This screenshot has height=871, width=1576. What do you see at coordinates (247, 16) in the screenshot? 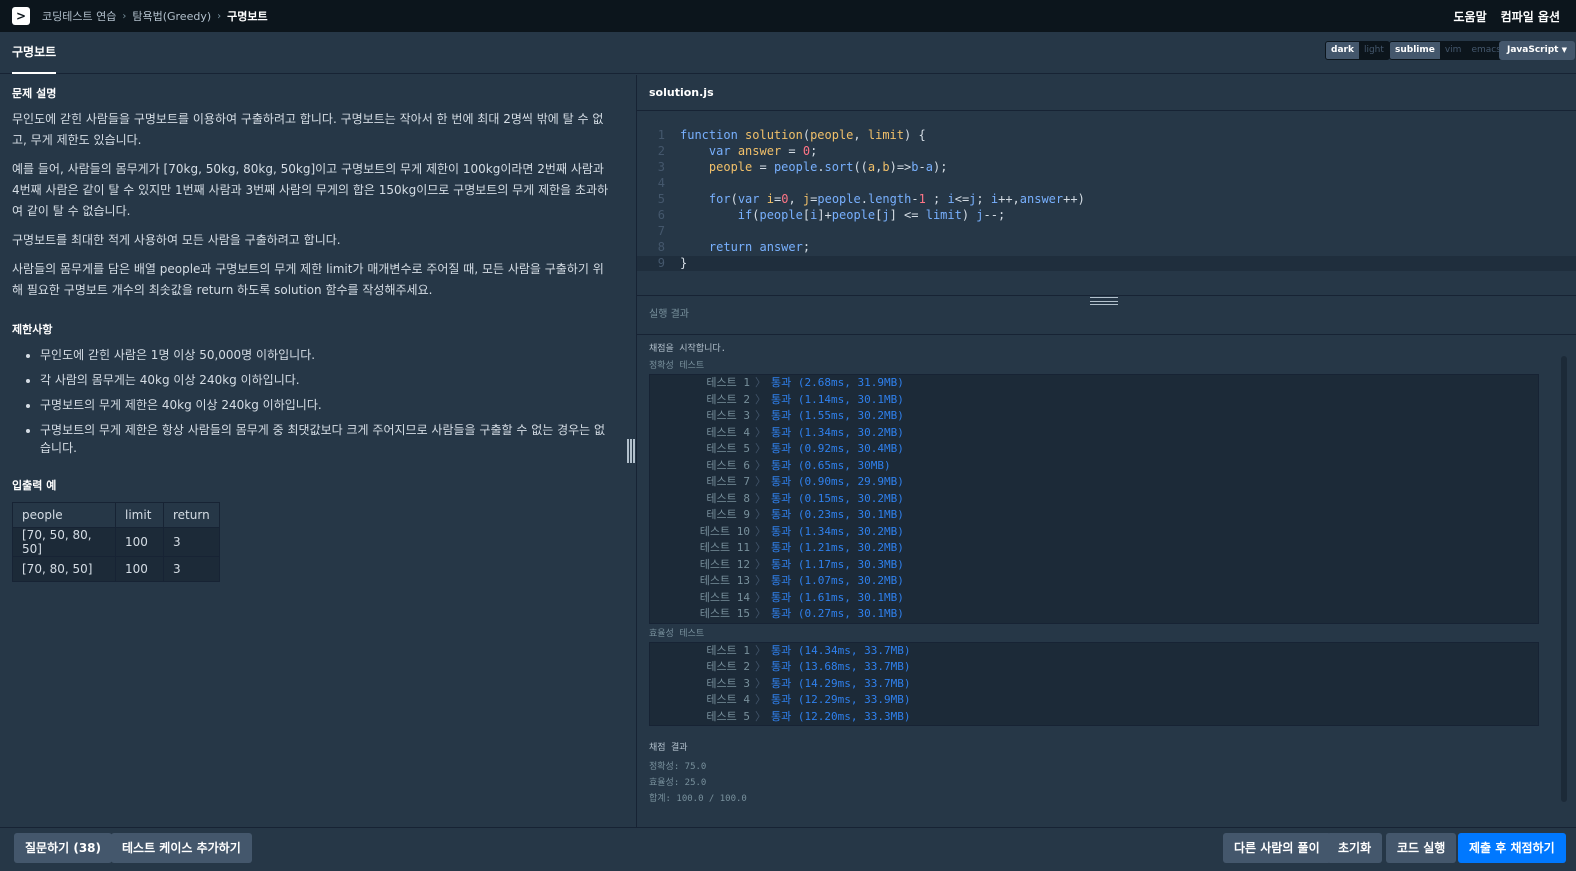
I see `breadcrumb-current: 구명보트` at bounding box center [247, 16].